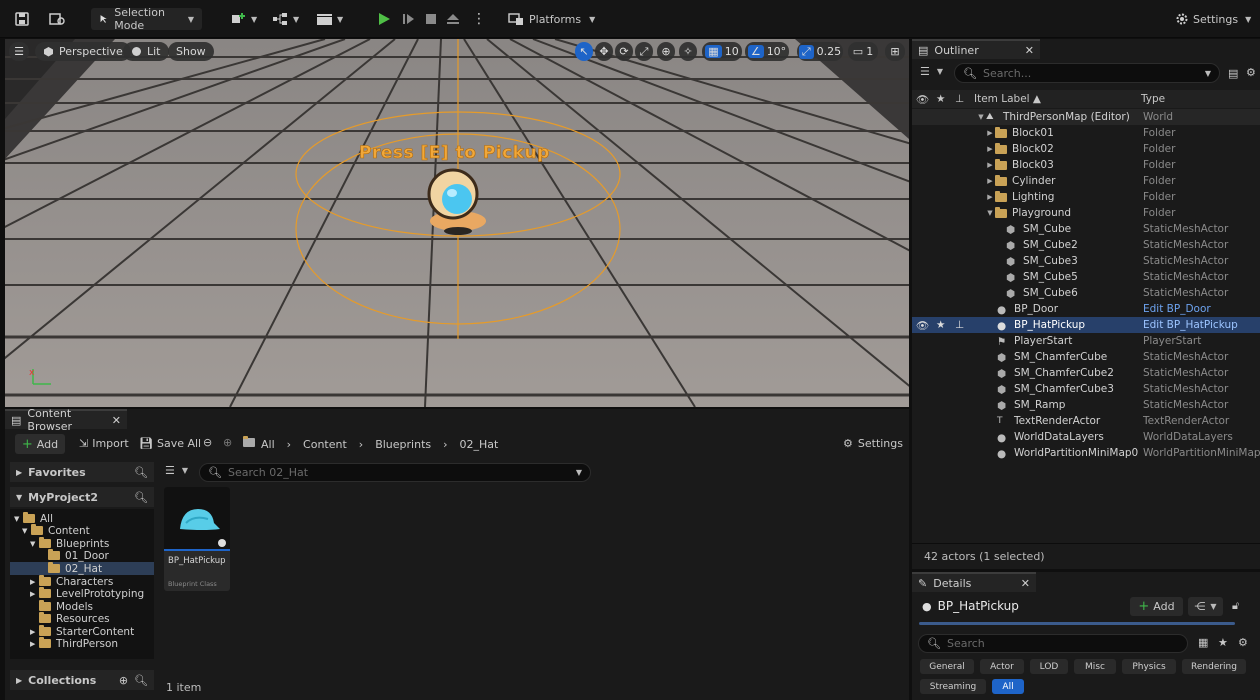 The height and width of the screenshot is (700, 1260). I want to click on outliner-row-folder: ▶ Block01 Folder, so click(1086, 133).